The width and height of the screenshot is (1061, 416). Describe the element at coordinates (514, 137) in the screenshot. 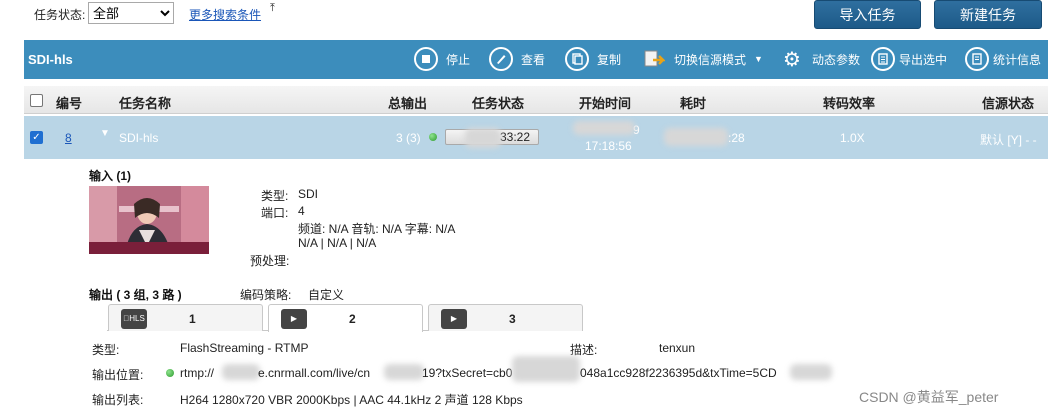

I see `status-time: 33:22` at that location.